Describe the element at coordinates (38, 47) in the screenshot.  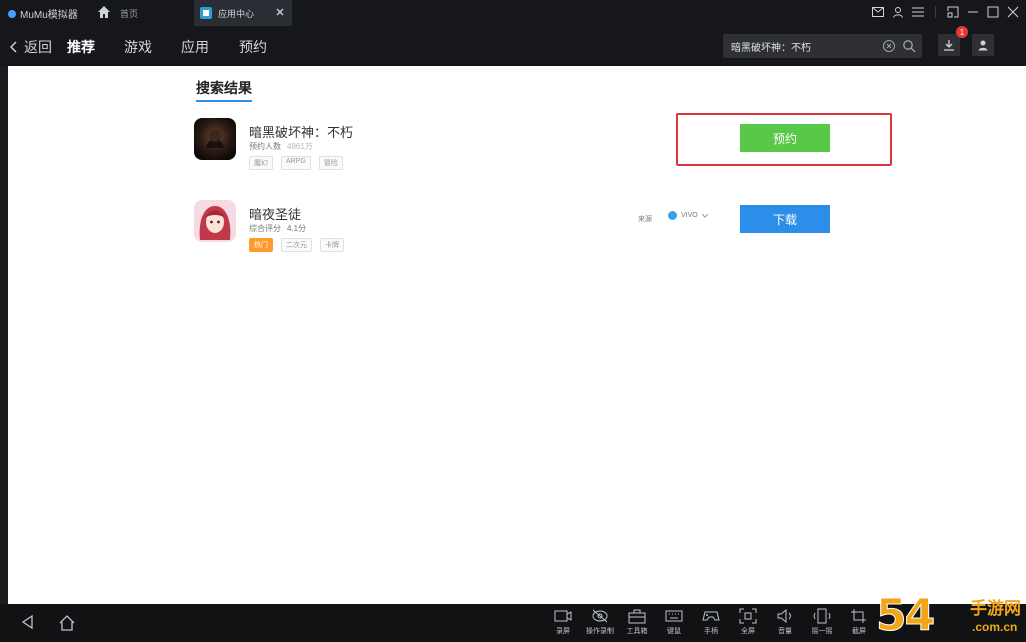
I see `back-label: 返回` at that location.